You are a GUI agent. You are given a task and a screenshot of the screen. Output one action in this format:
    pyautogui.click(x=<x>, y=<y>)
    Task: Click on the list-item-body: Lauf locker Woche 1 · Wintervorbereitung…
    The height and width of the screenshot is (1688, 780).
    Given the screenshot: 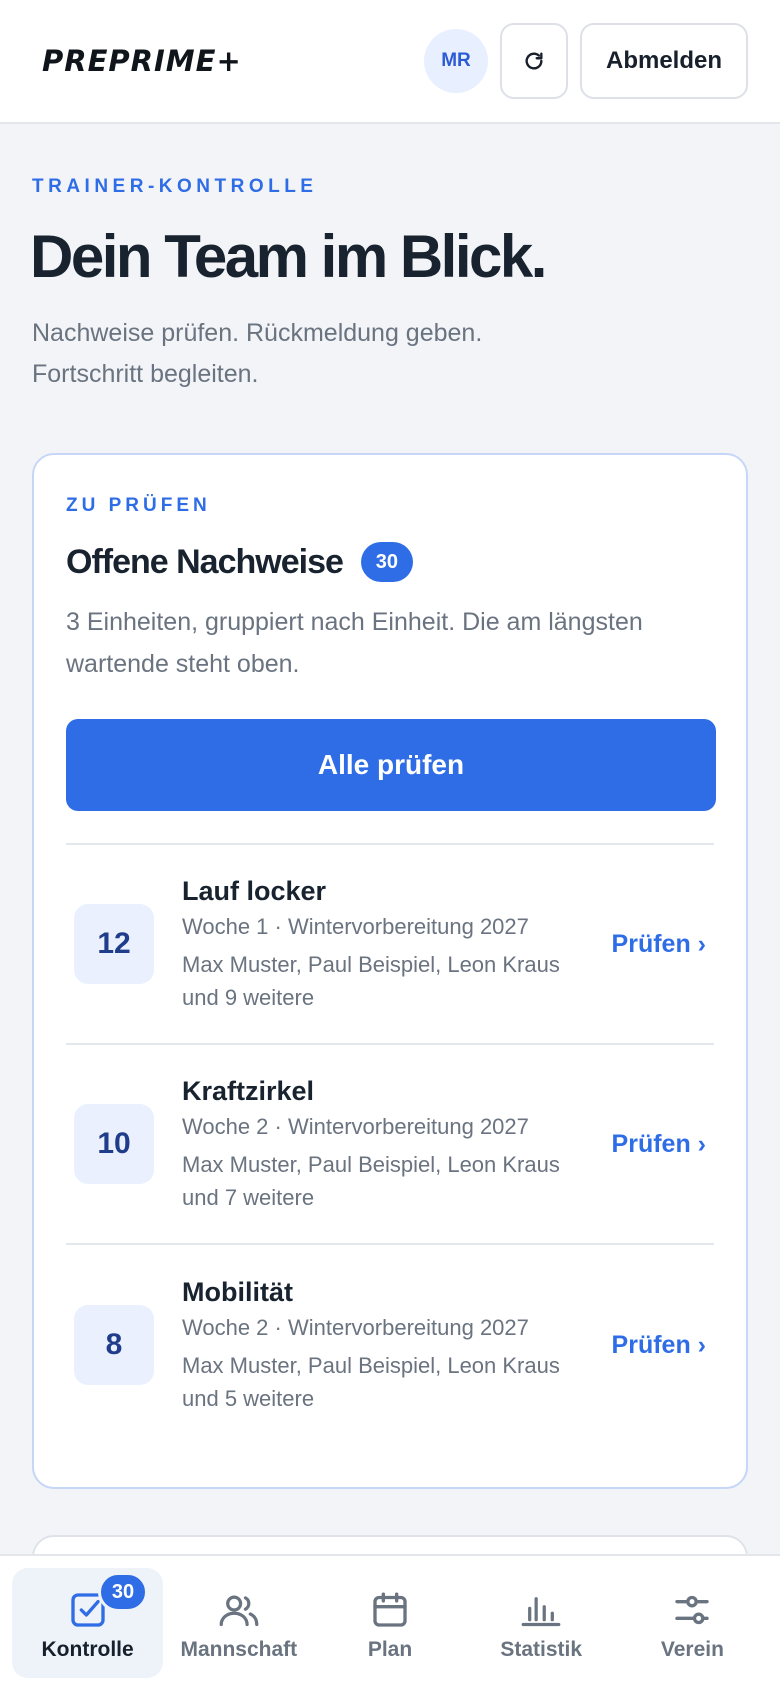 What is the action you would take?
    pyautogui.click(x=397, y=944)
    